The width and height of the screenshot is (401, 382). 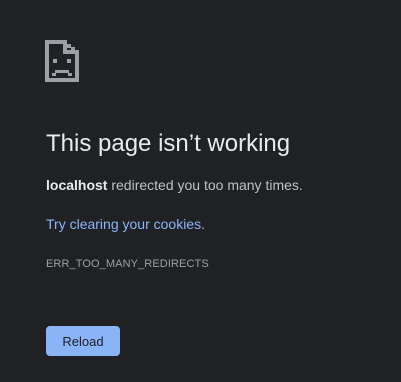 I want to click on suggestion: Try clearing your cookies., so click(x=125, y=224).